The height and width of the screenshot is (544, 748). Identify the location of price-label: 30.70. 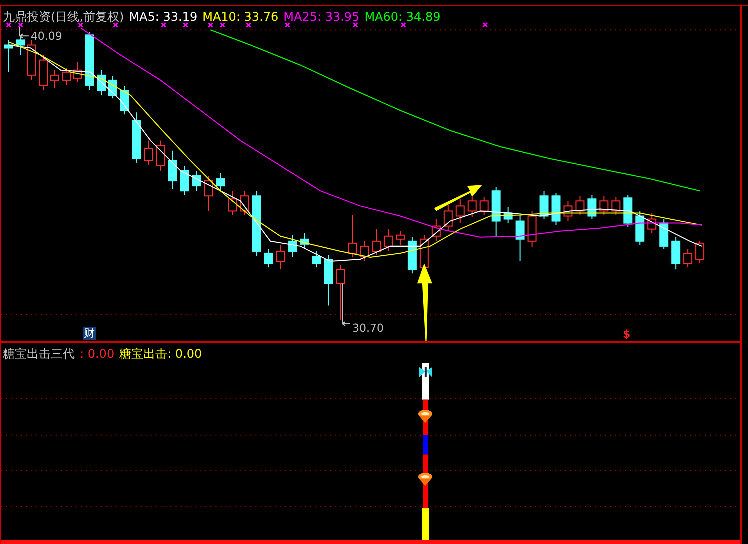
(368, 328).